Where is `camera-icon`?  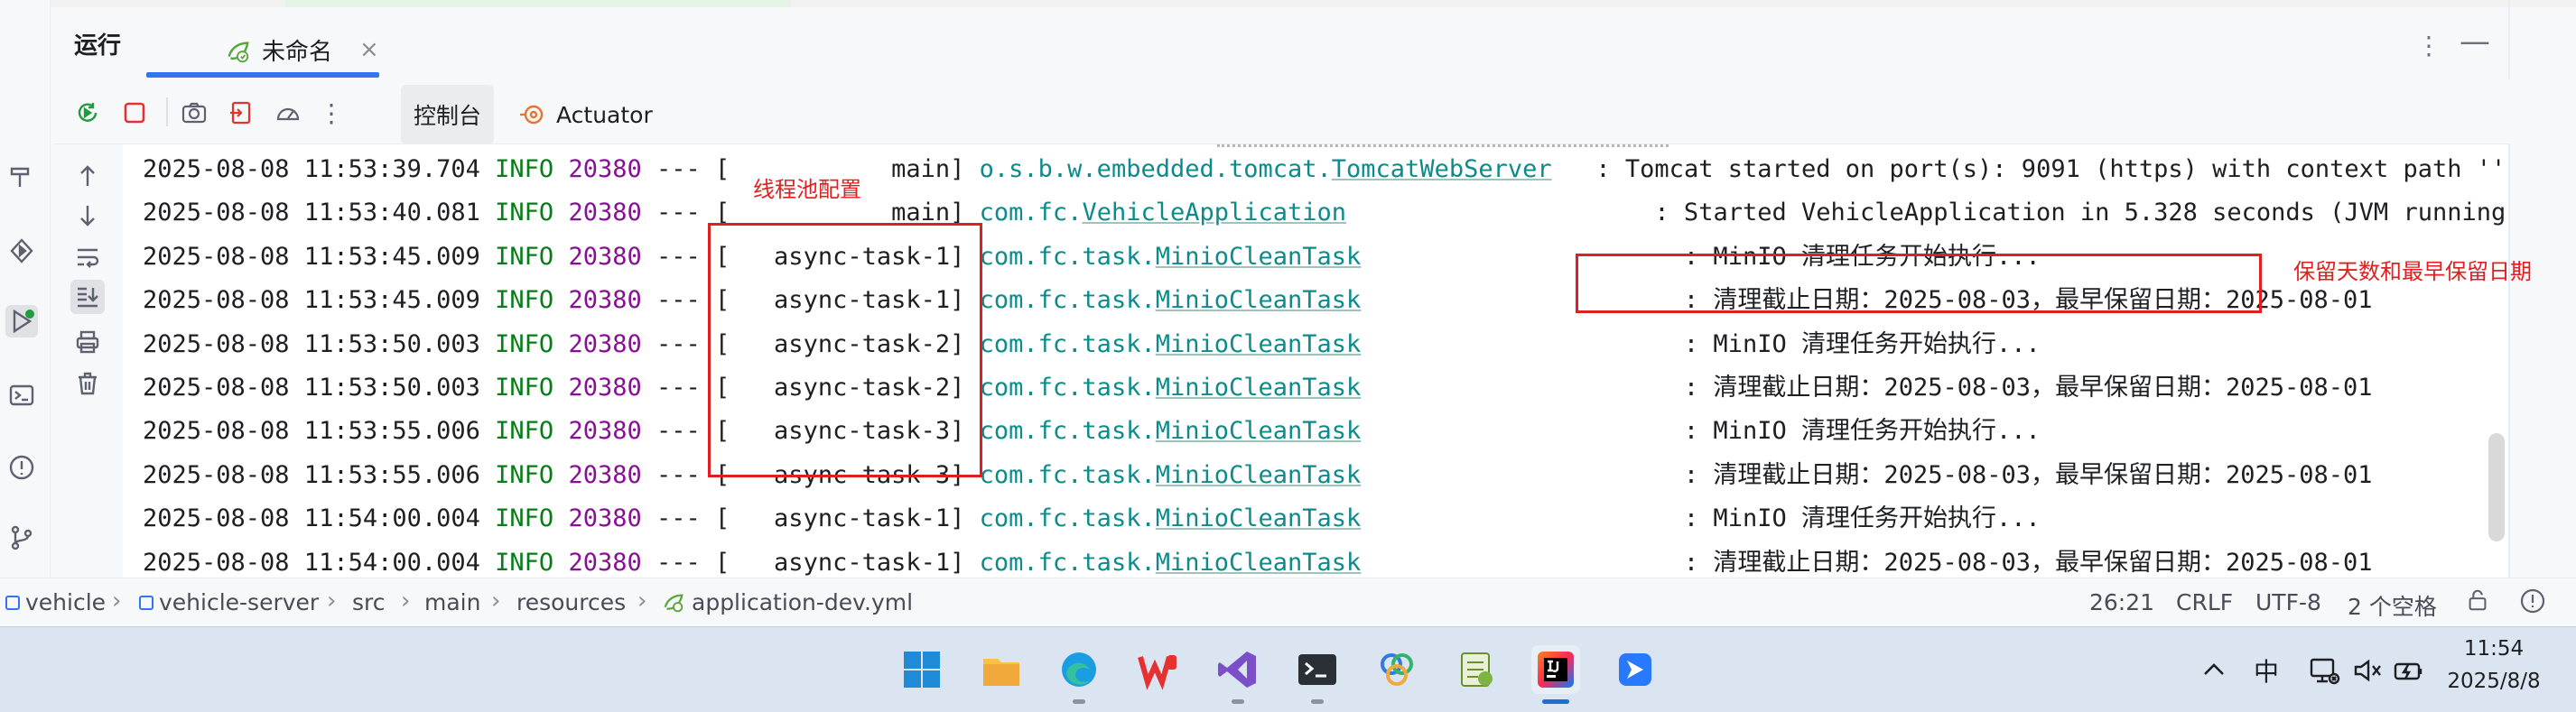
camera-icon is located at coordinates (194, 112).